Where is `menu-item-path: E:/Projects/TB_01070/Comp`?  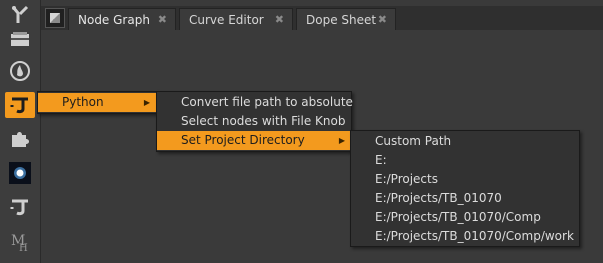 menu-item-path: E:/Projects/TB_01070/Comp is located at coordinates (465, 217).